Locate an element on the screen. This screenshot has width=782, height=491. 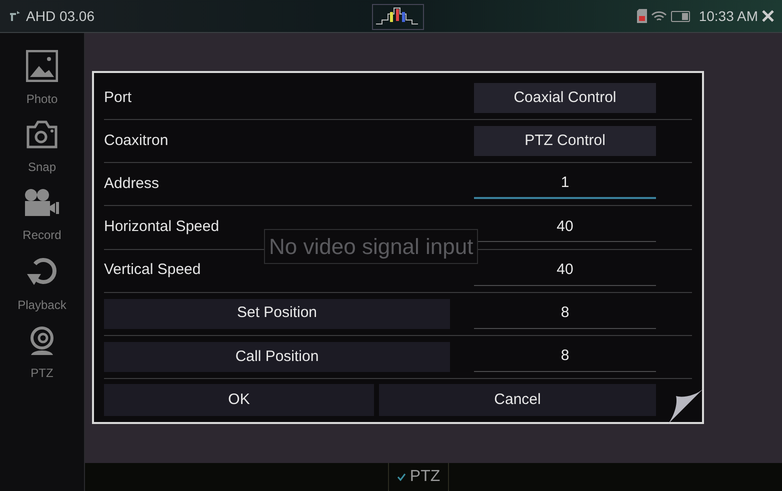
sidebar-item: Playback is located at coordinates (42, 305).